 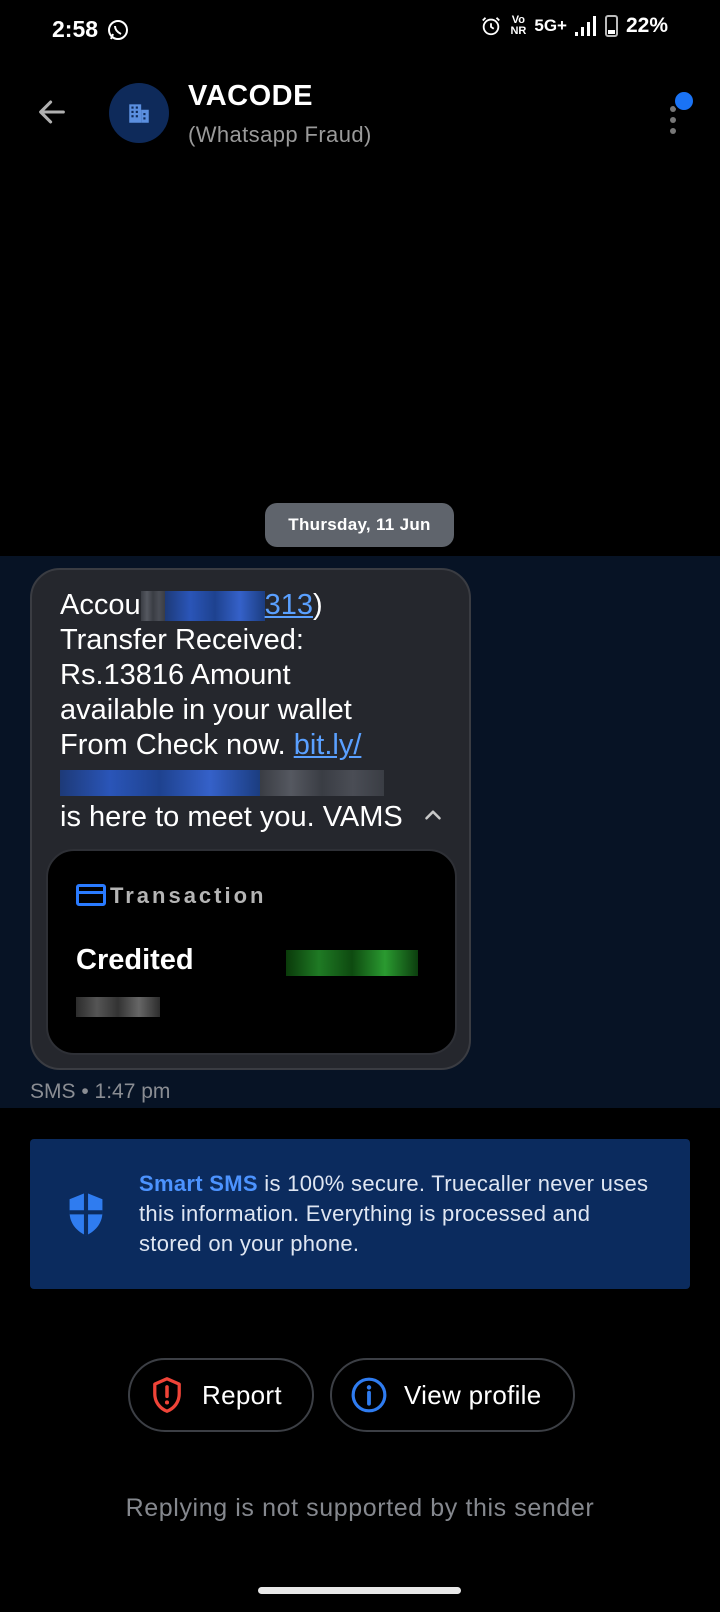 I want to click on message-line: Transfer Received:, so click(x=182, y=640).